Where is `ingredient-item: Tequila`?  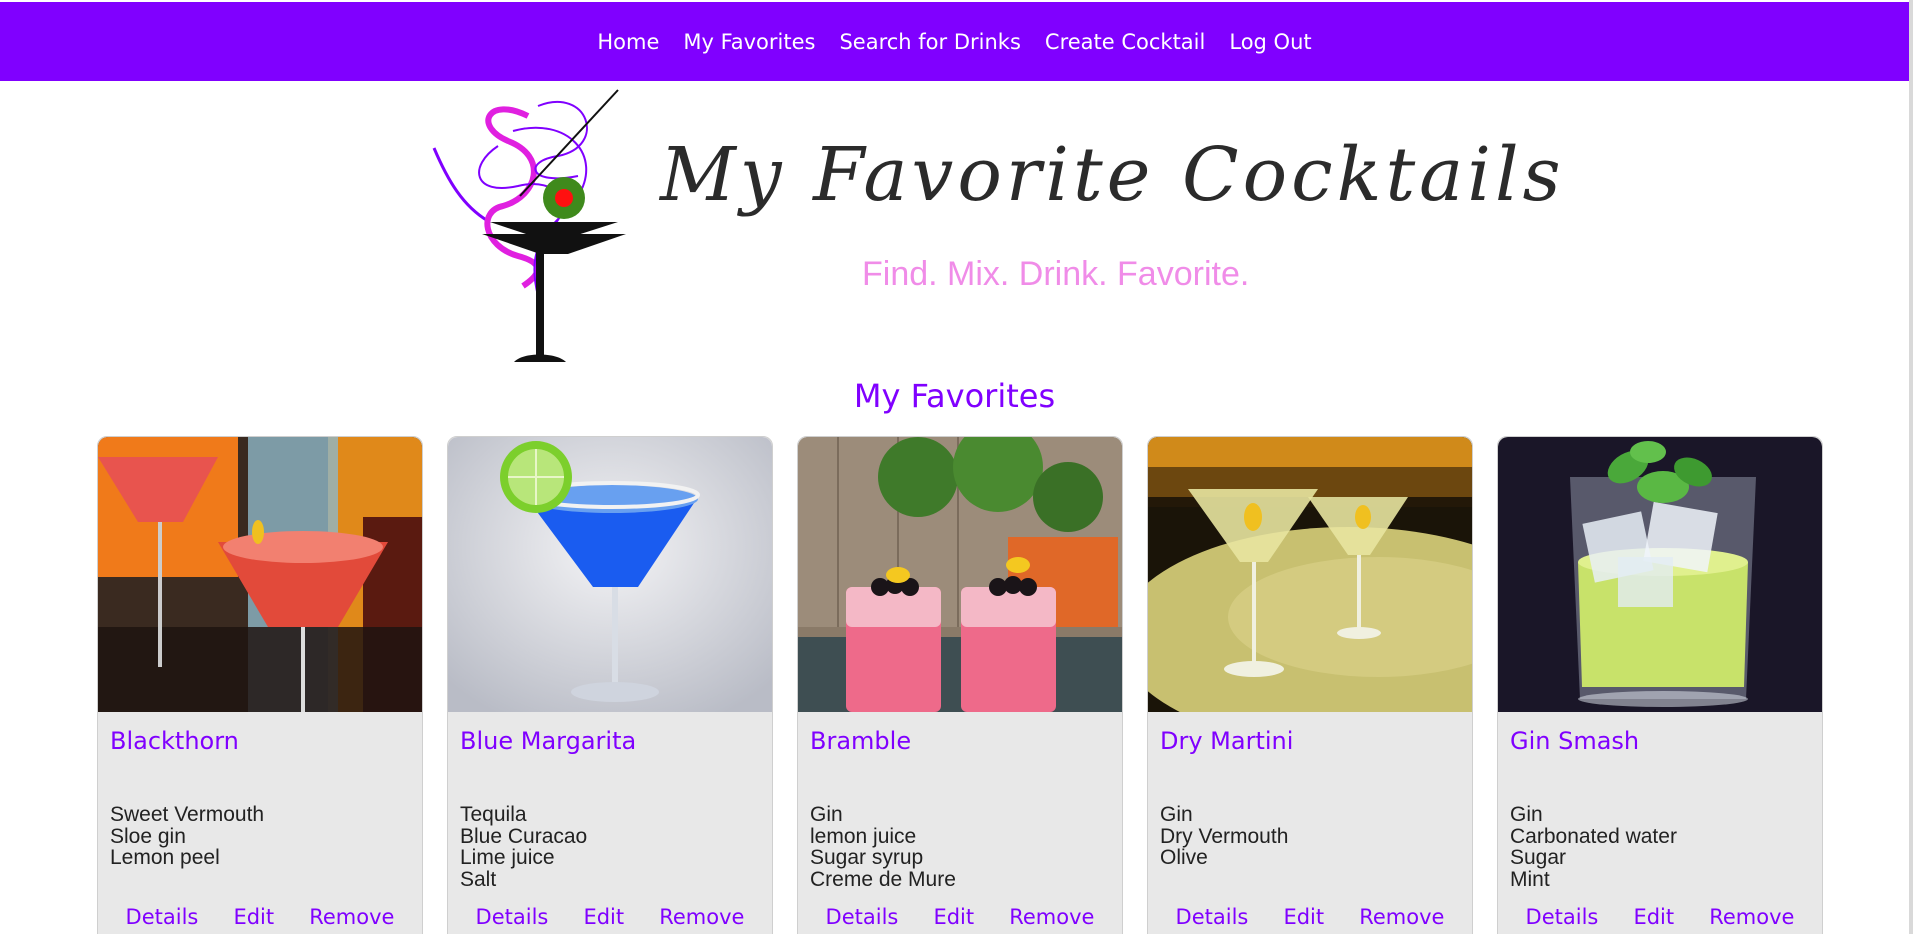
ingredient-item: Tequila is located at coordinates (493, 814).